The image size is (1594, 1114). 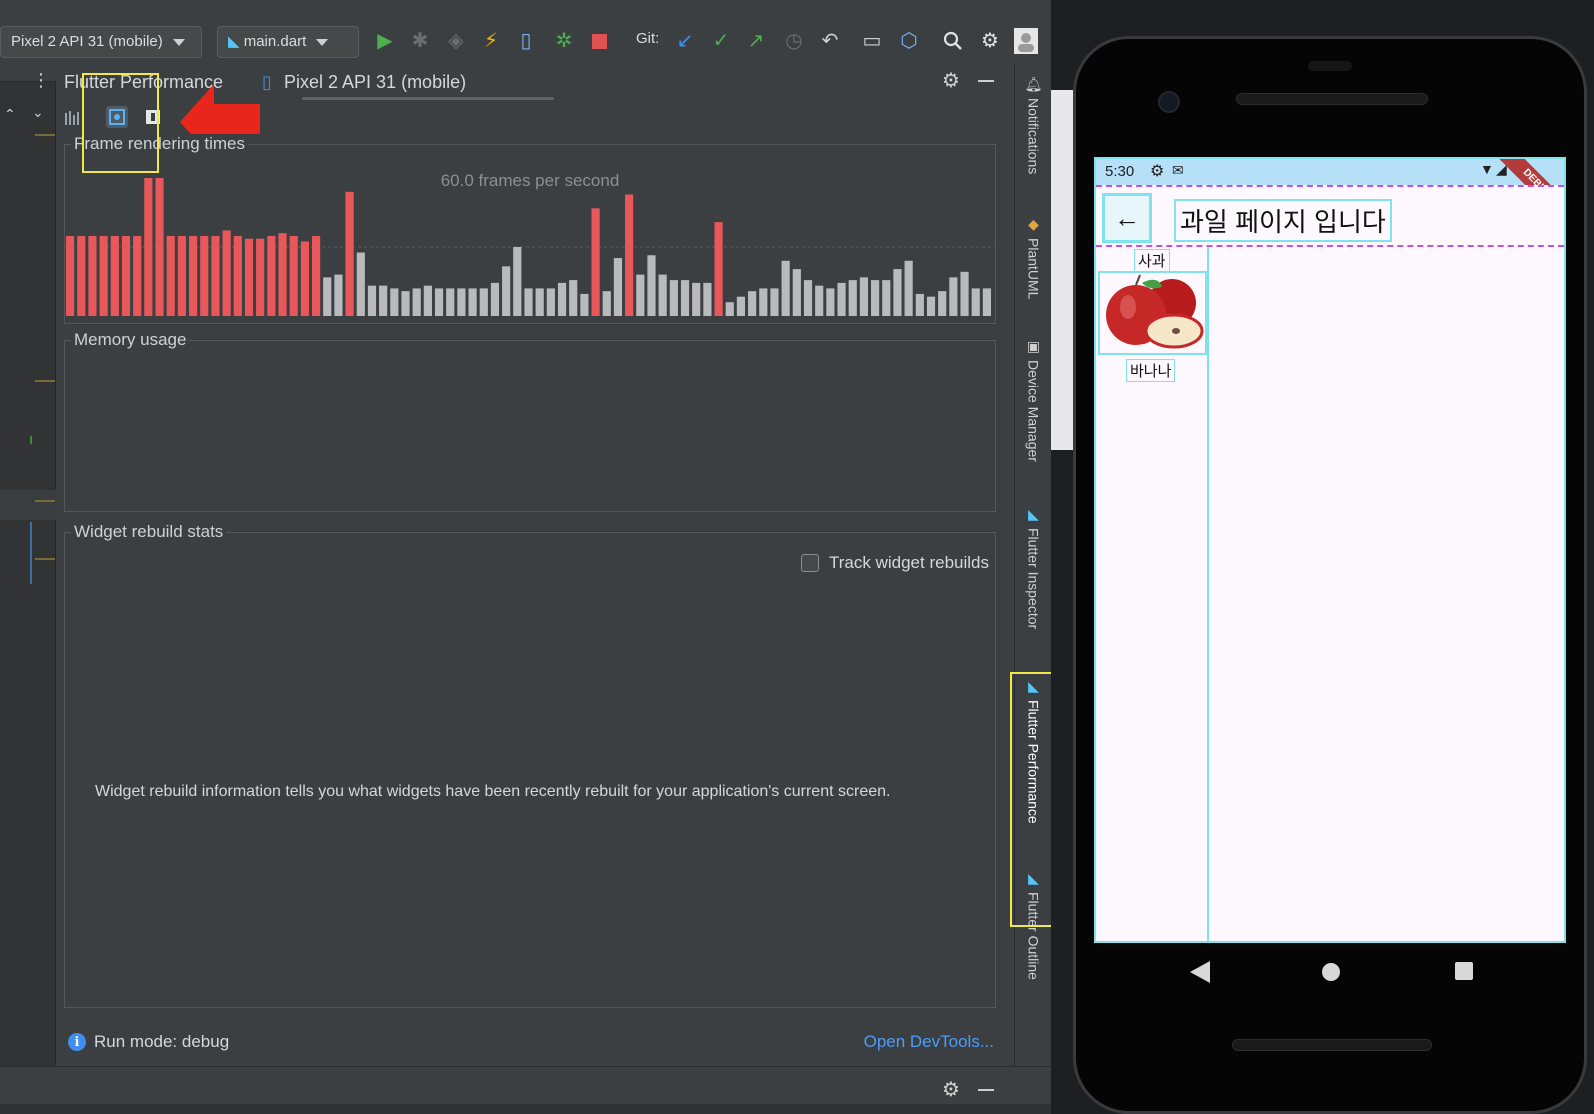 I want to click on performance-overlay-icon, so click(x=73, y=117).